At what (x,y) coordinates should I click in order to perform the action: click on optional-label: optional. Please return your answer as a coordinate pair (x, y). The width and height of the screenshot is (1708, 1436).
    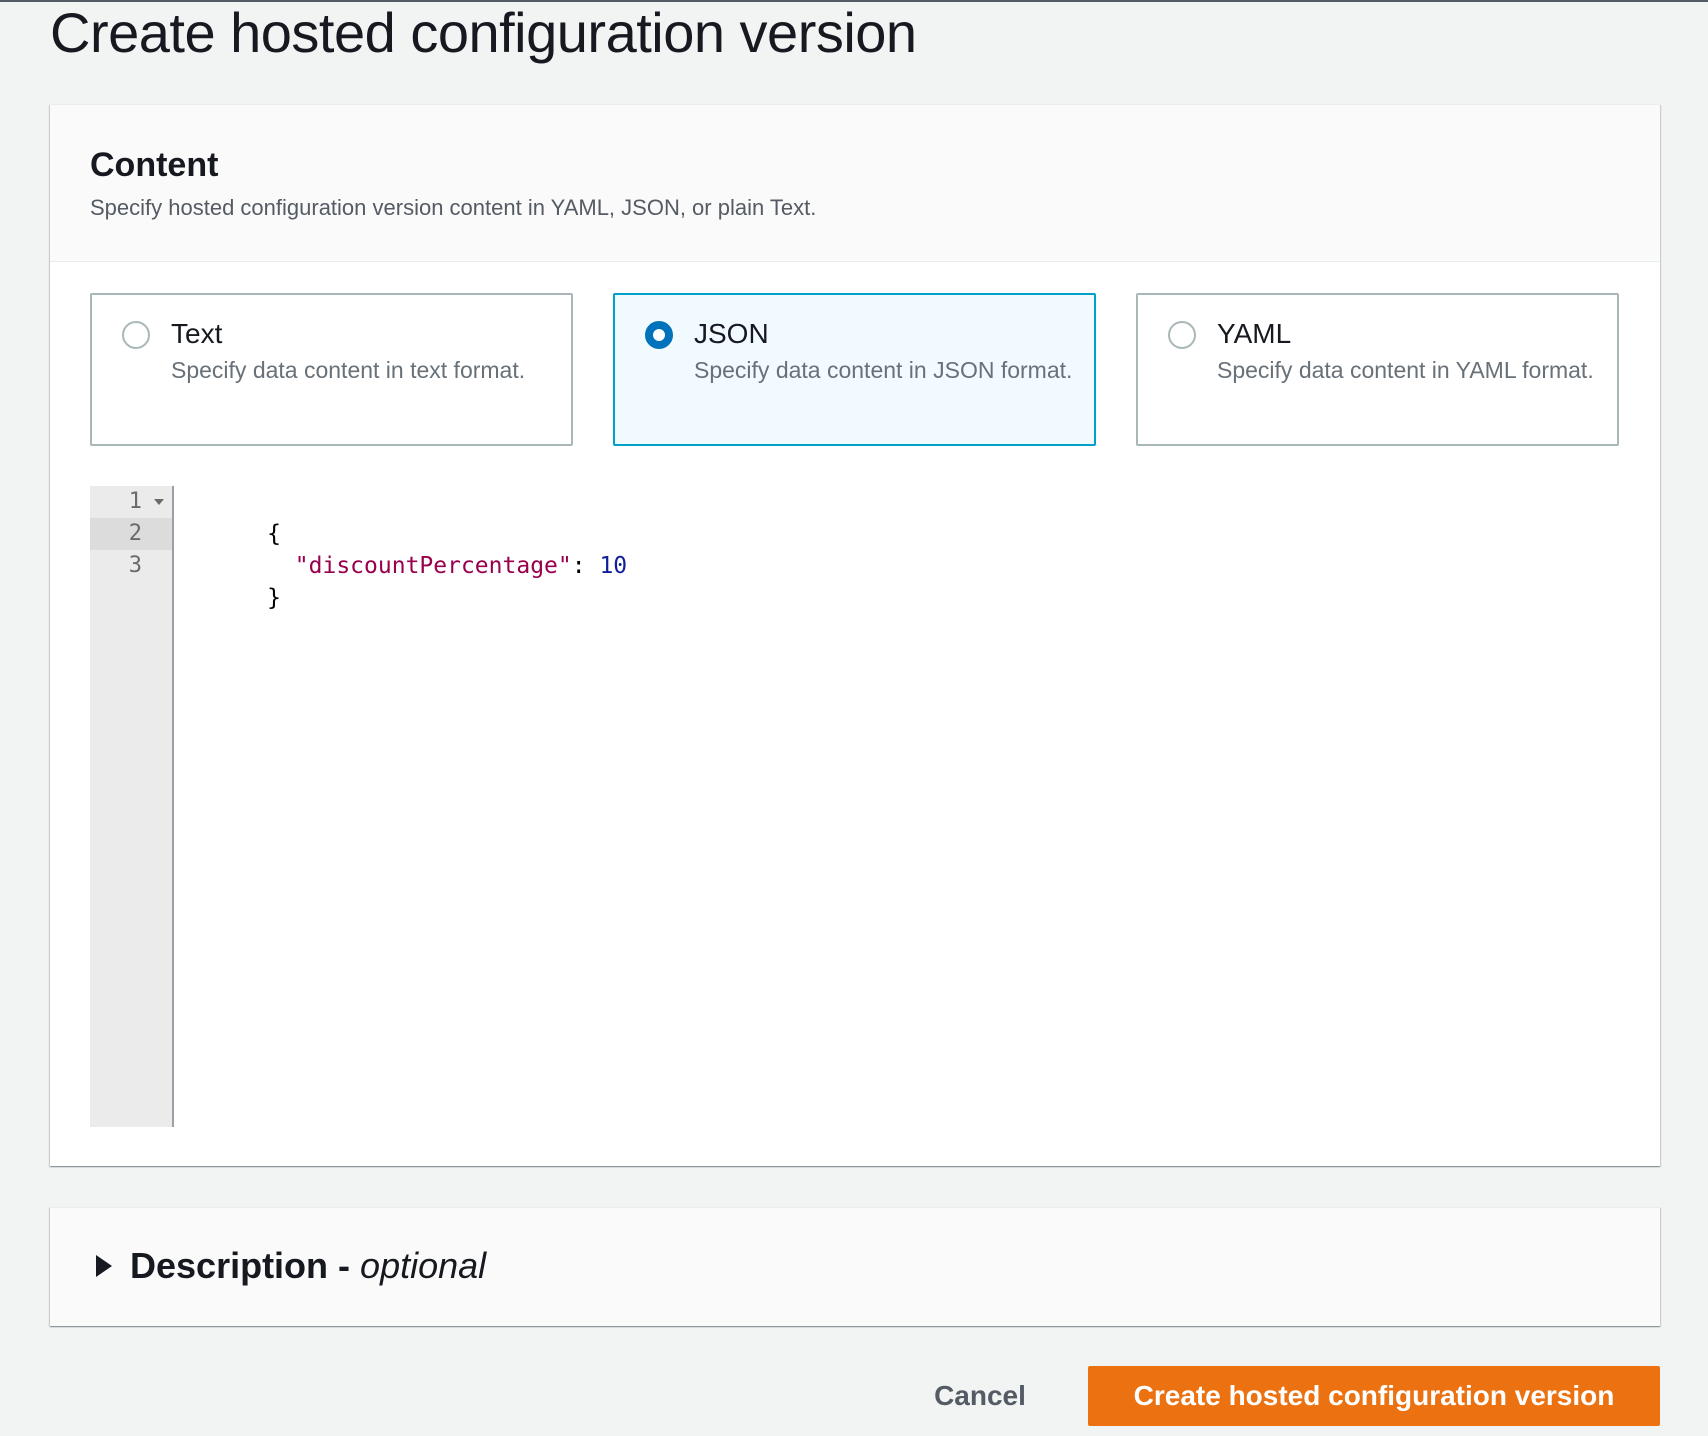
    Looking at the image, I should click on (423, 1265).